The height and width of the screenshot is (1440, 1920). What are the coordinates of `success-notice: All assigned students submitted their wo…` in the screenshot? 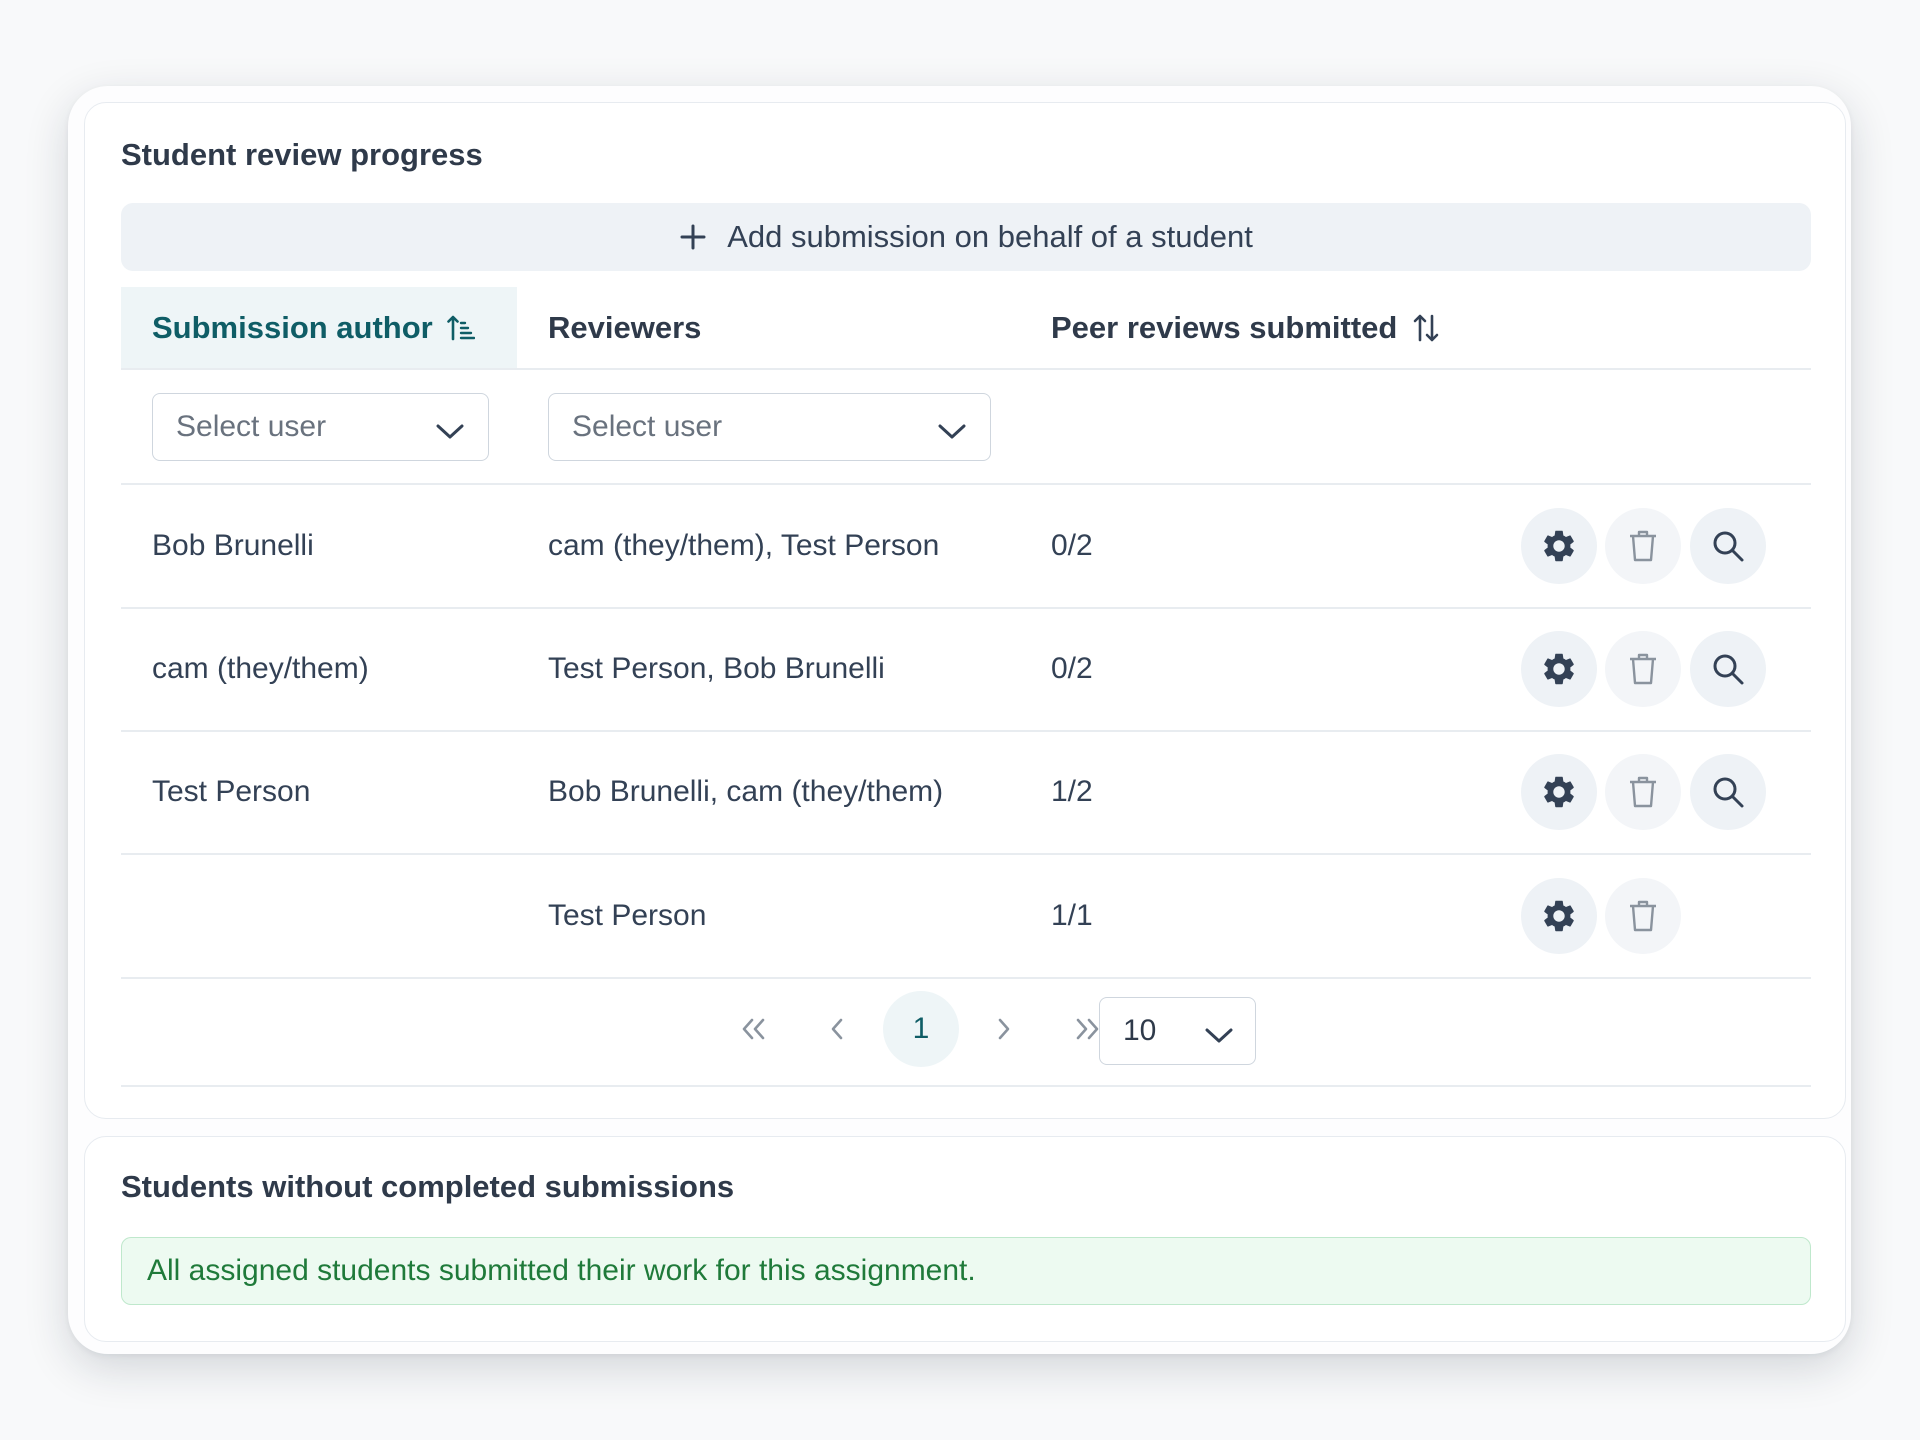 It's located at (966, 1271).